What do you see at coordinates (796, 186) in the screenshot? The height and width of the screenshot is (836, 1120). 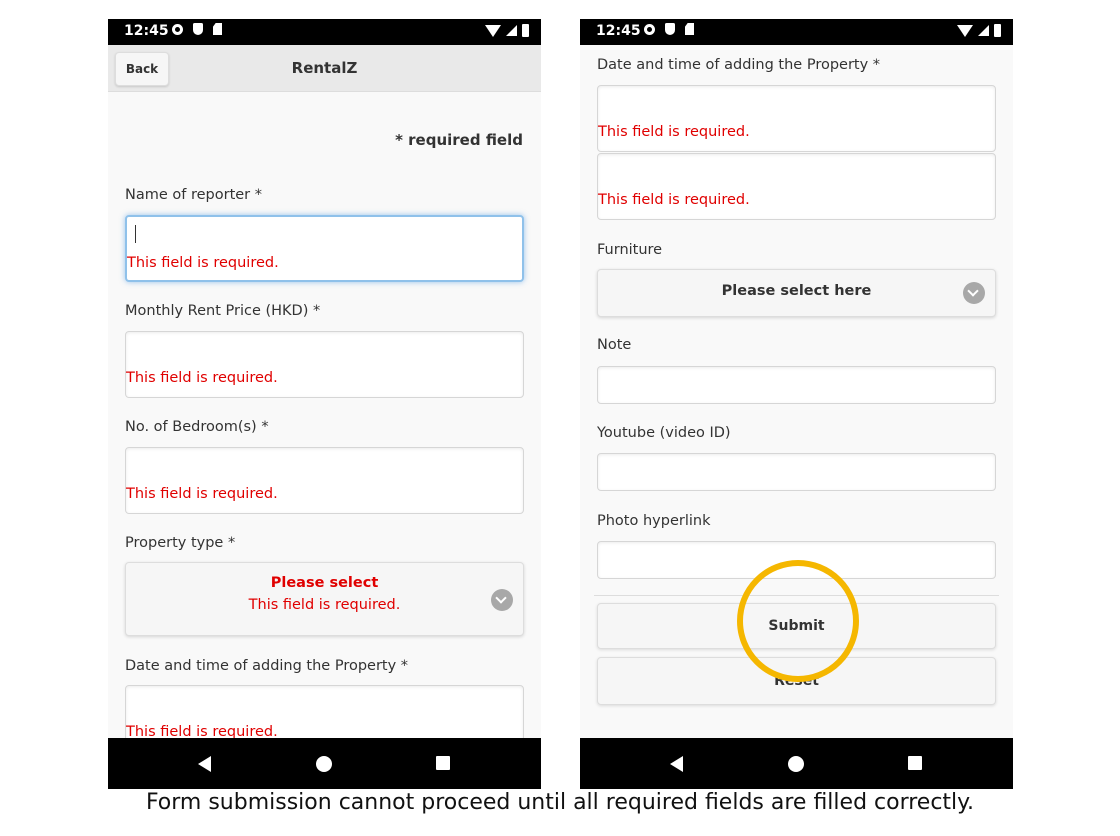 I see `time-input: This field is required.` at bounding box center [796, 186].